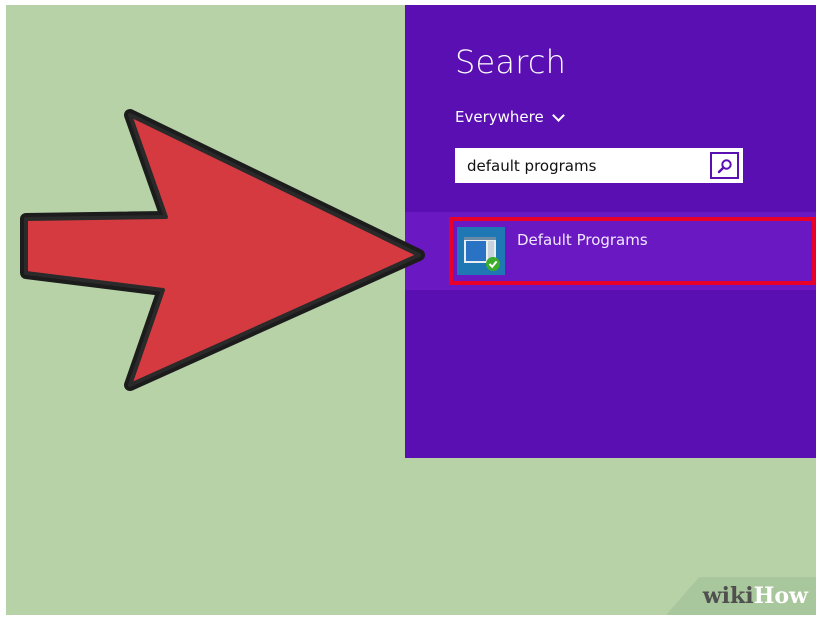 This screenshot has width=820, height=620. Describe the element at coordinates (728, 596) in the screenshot. I see `watermark-part1: wiki` at that location.